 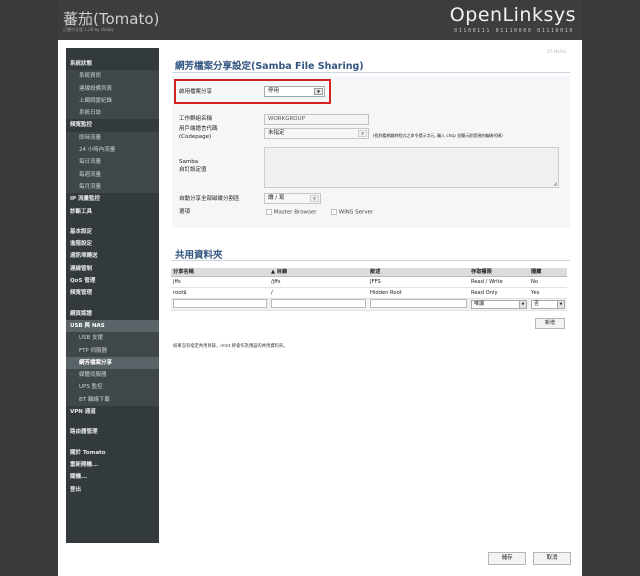 I want to click on sidebar-item: 每日流量, so click(x=112, y=162).